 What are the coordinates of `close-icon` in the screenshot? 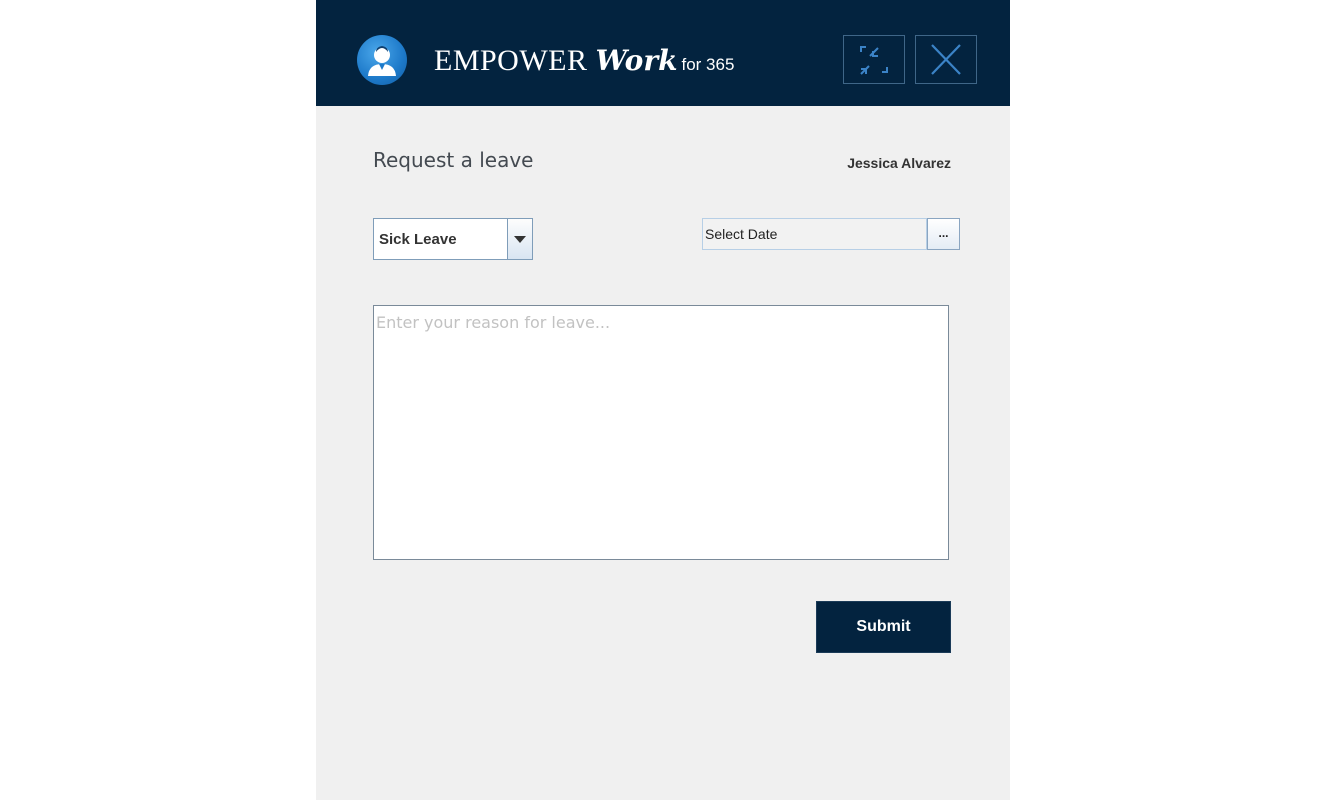 It's located at (946, 59).